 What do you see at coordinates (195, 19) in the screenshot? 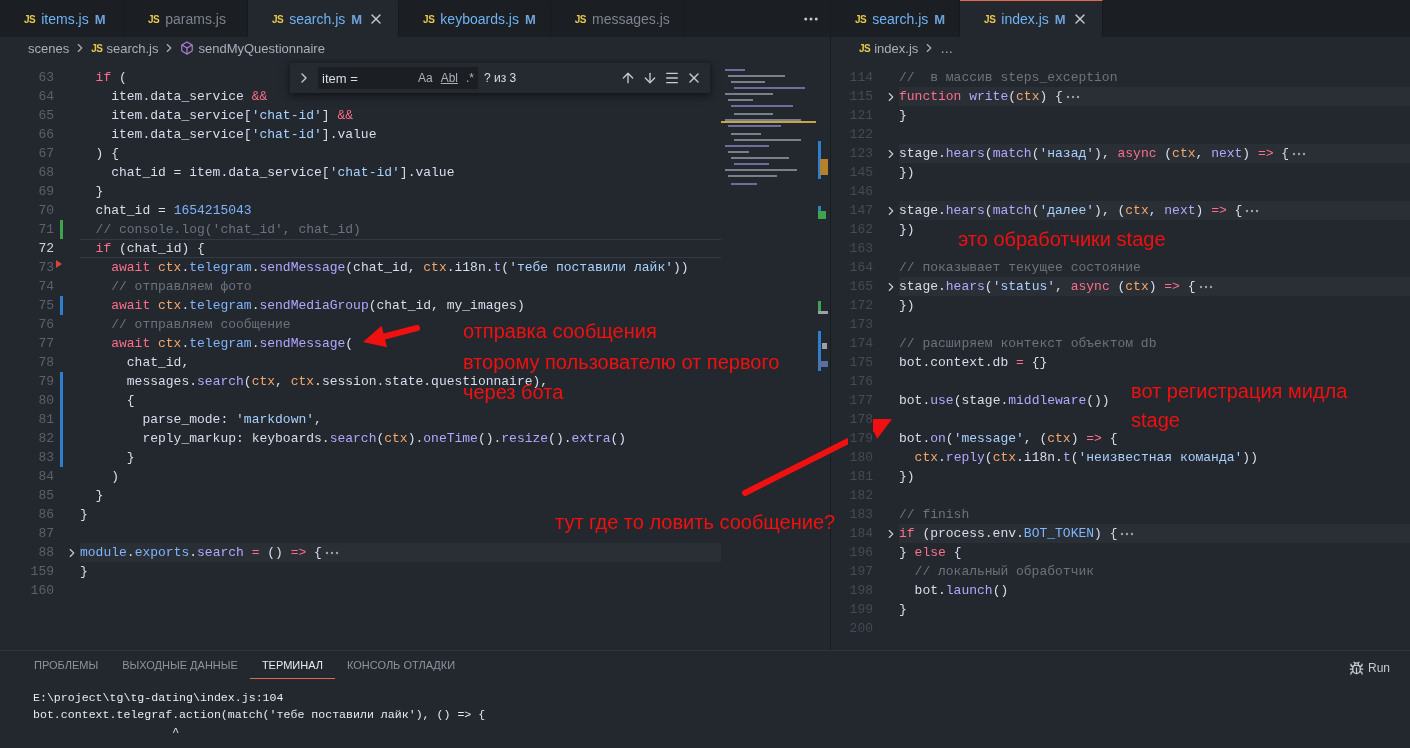
I see `tab-label: params.js` at bounding box center [195, 19].